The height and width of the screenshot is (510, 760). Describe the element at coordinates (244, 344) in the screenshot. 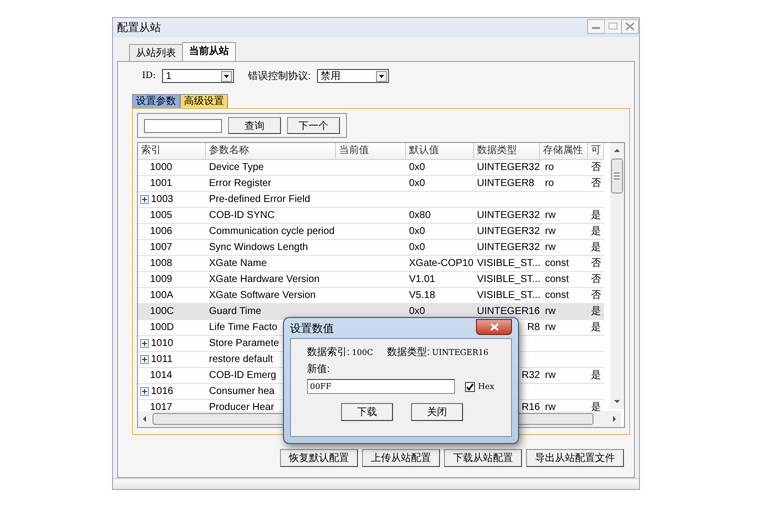

I see `table-cell-text: Store Paramete` at that location.